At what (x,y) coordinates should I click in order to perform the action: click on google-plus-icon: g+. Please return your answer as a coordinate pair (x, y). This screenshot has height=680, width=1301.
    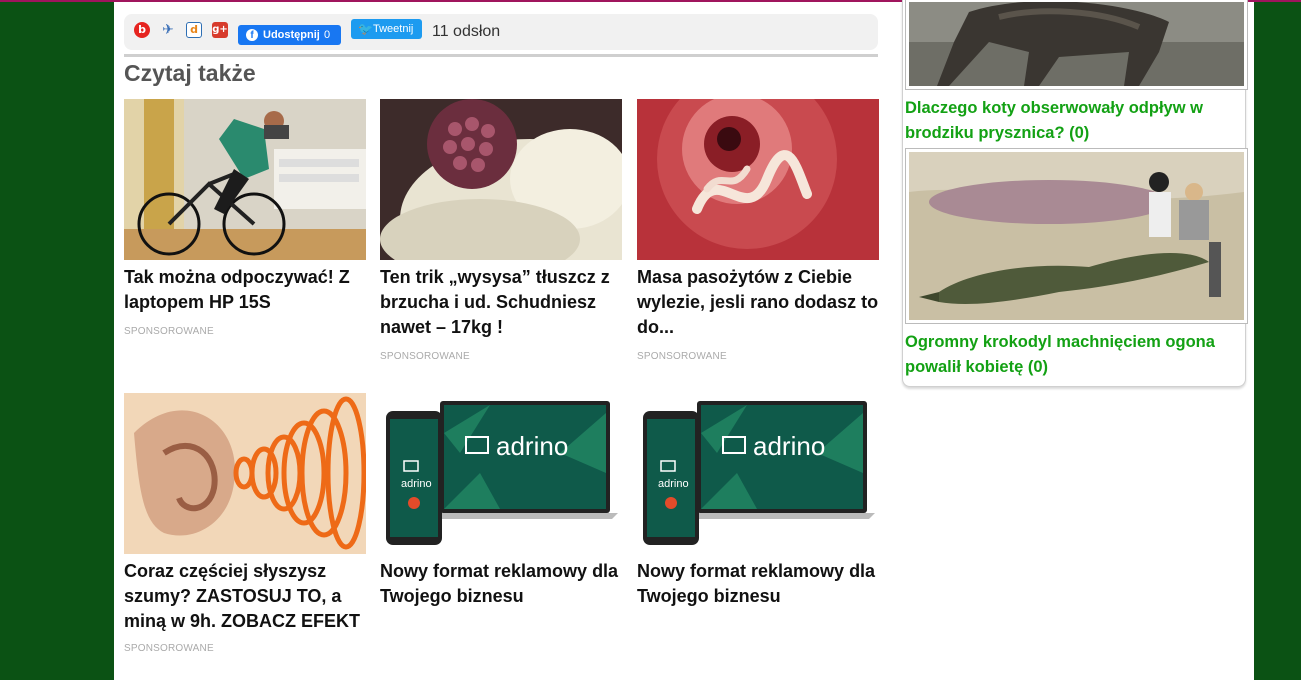
    Looking at the image, I should click on (220, 30).